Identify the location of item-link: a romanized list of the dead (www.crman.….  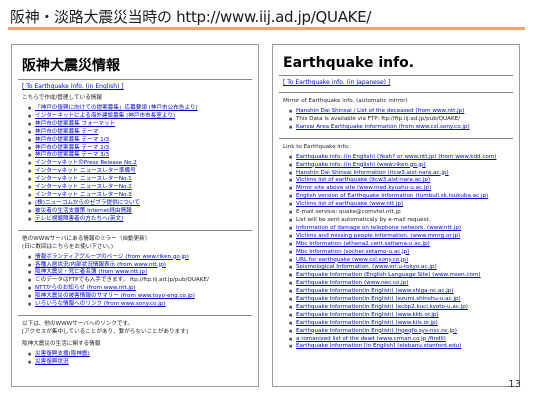
(371, 339).